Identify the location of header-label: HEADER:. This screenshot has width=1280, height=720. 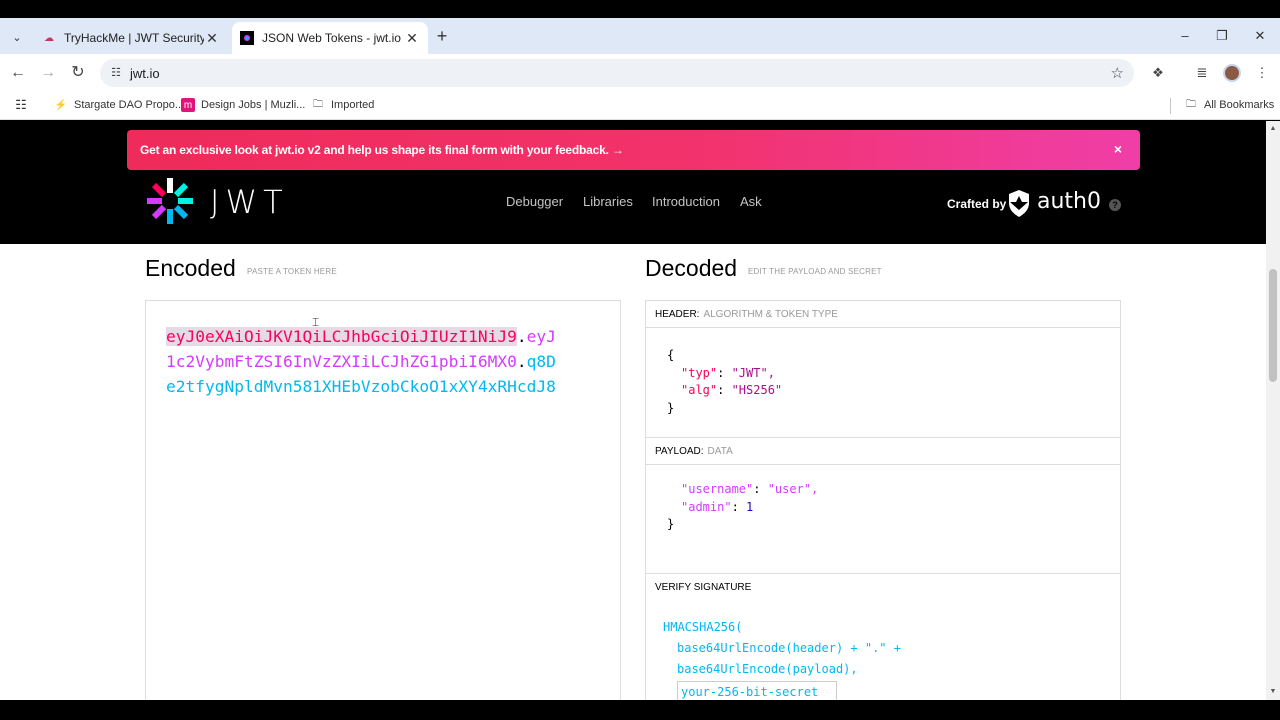
(677, 314).